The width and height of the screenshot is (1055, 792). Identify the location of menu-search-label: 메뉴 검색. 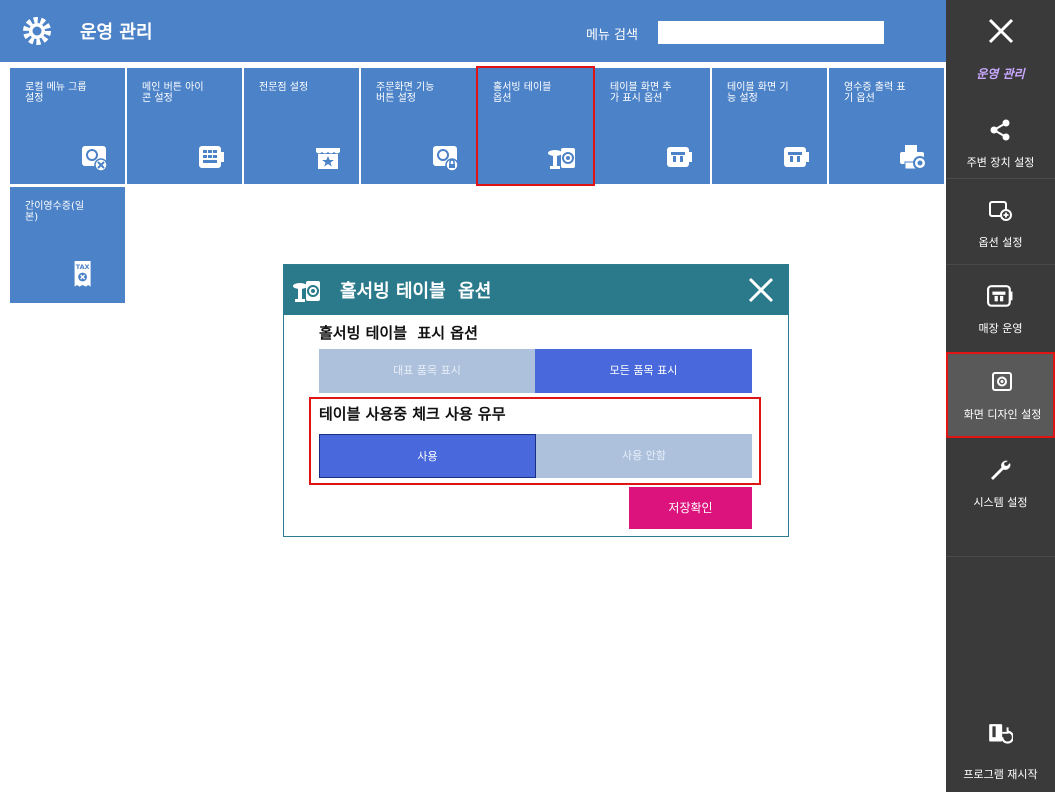
(612, 35).